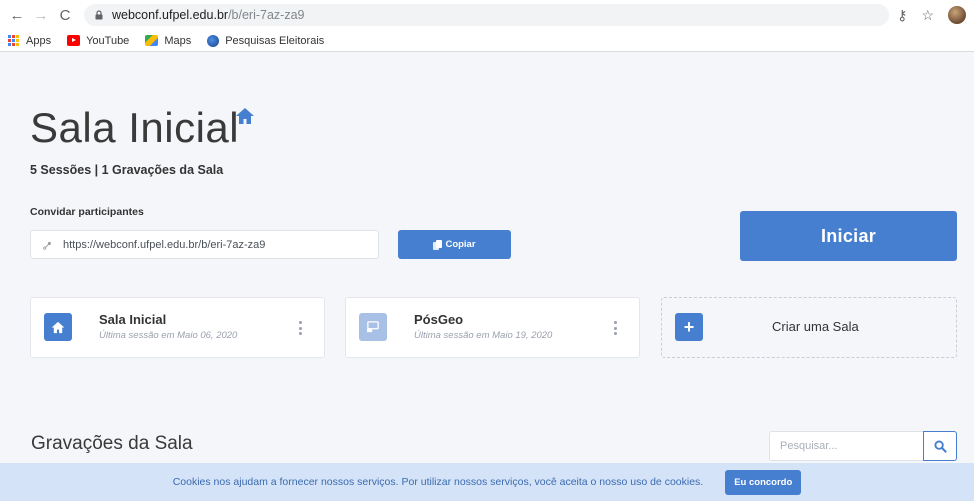 The width and height of the screenshot is (974, 501). What do you see at coordinates (689, 327) in the screenshot?
I see `plus-icon: +` at bounding box center [689, 327].